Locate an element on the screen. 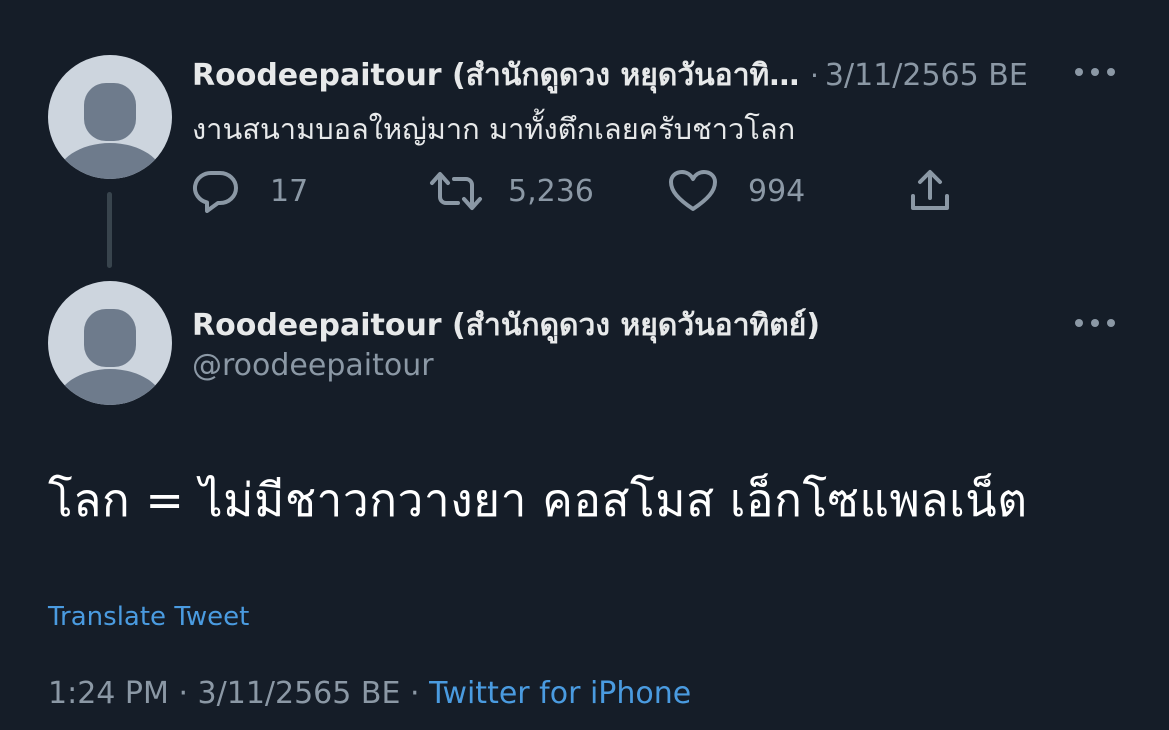  main-handle: @roodeepaitour is located at coordinates (313, 365).